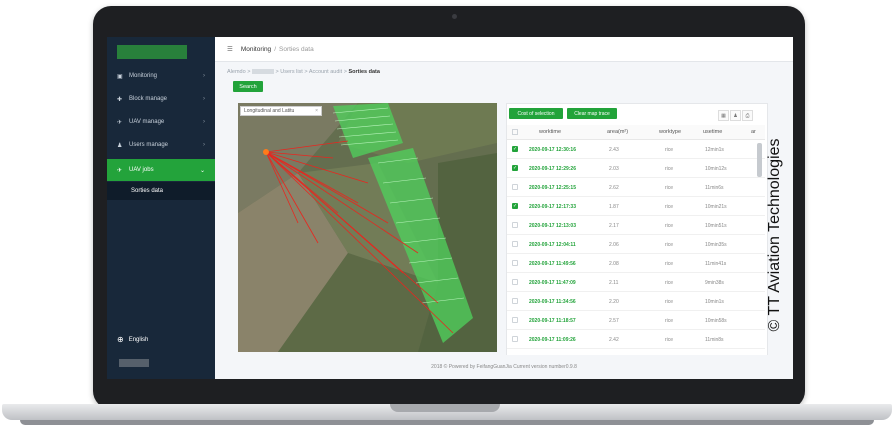  Describe the element at coordinates (445, 408) in the screenshot. I see `laptop-notch` at that location.